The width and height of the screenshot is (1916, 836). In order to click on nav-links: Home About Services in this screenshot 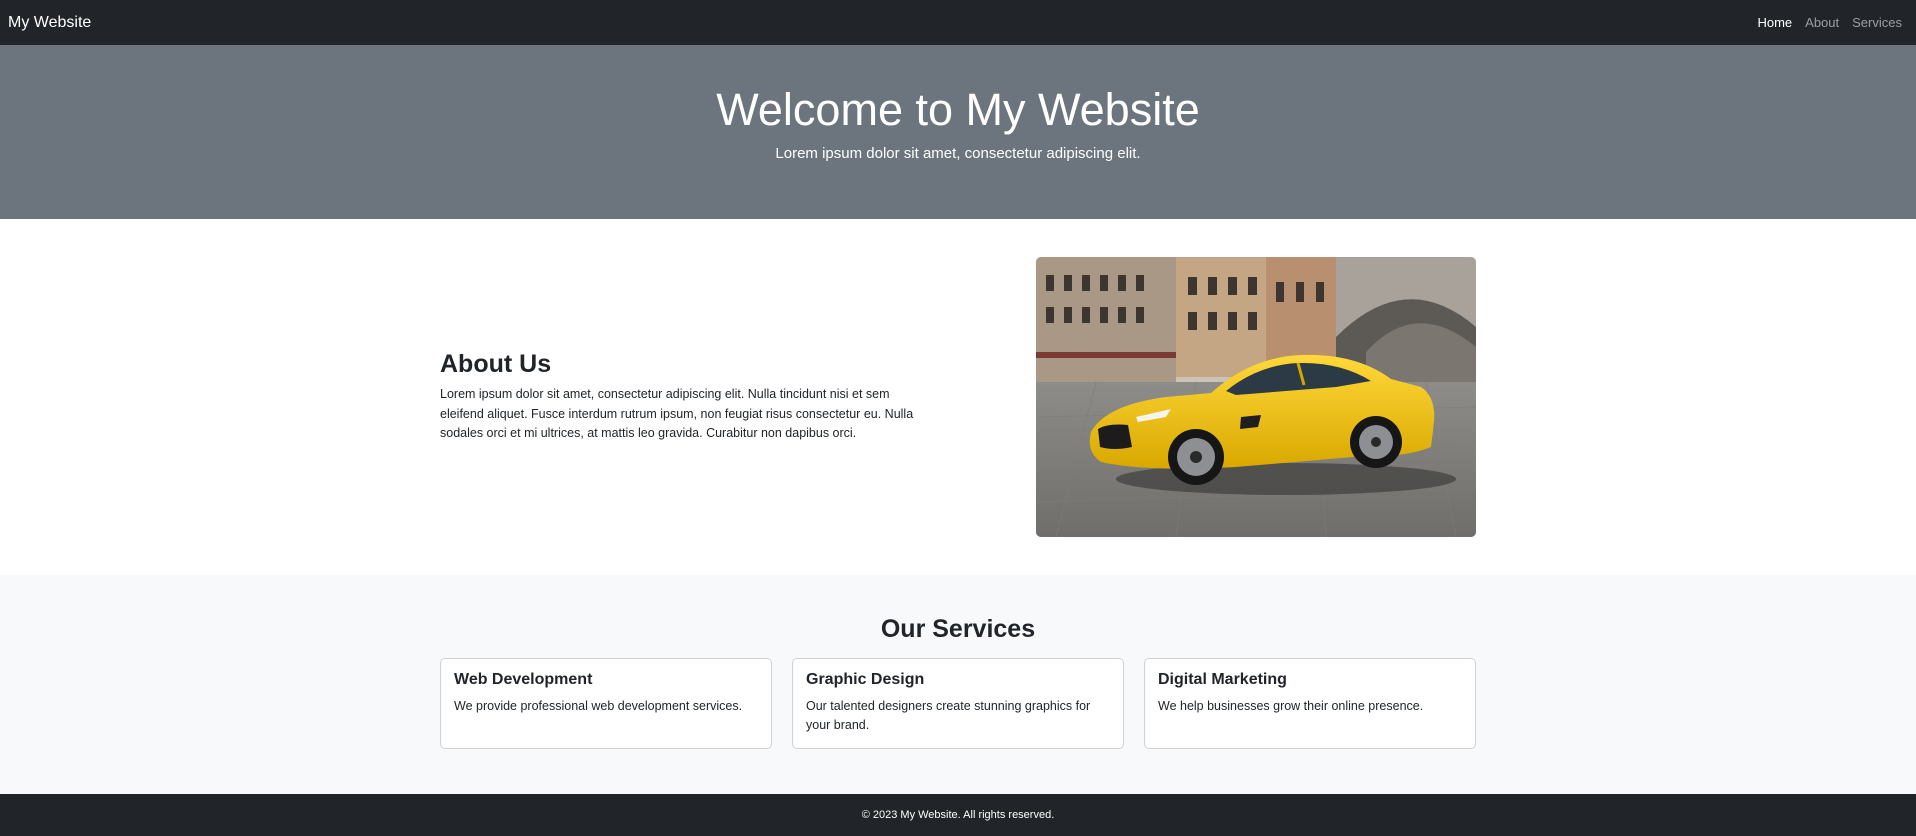, I will do `click(1829, 22)`.